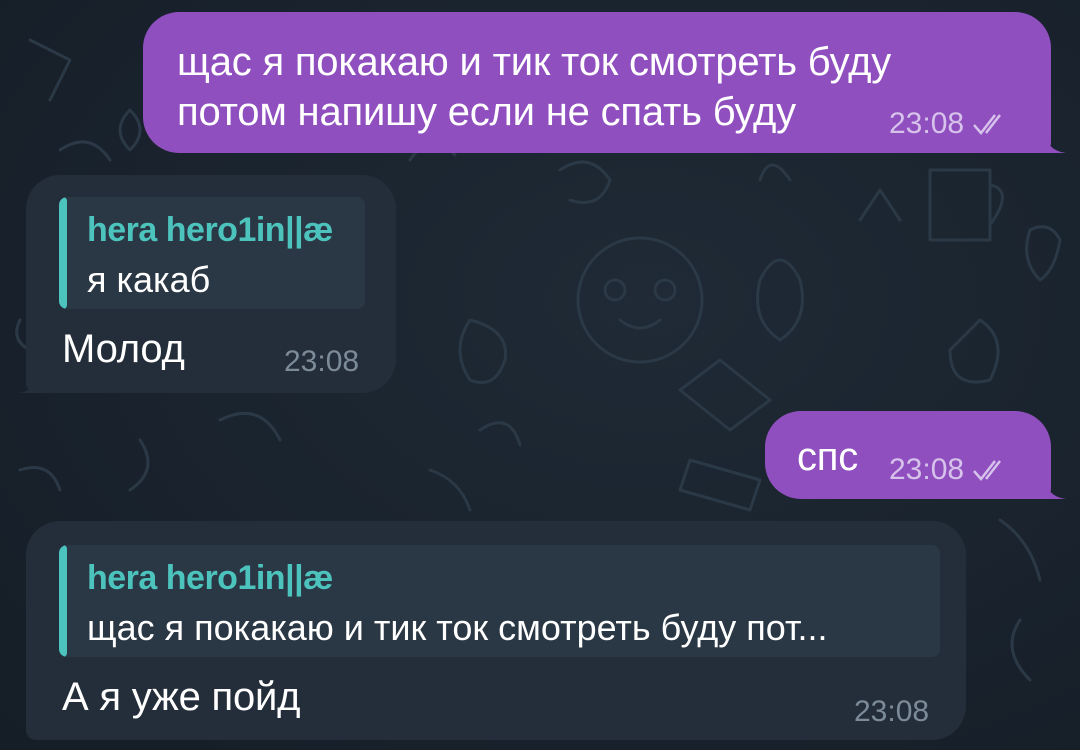 This screenshot has height=750, width=1080. Describe the element at coordinates (181, 697) in the screenshot. I see `message-text: А я уже пойд` at that location.